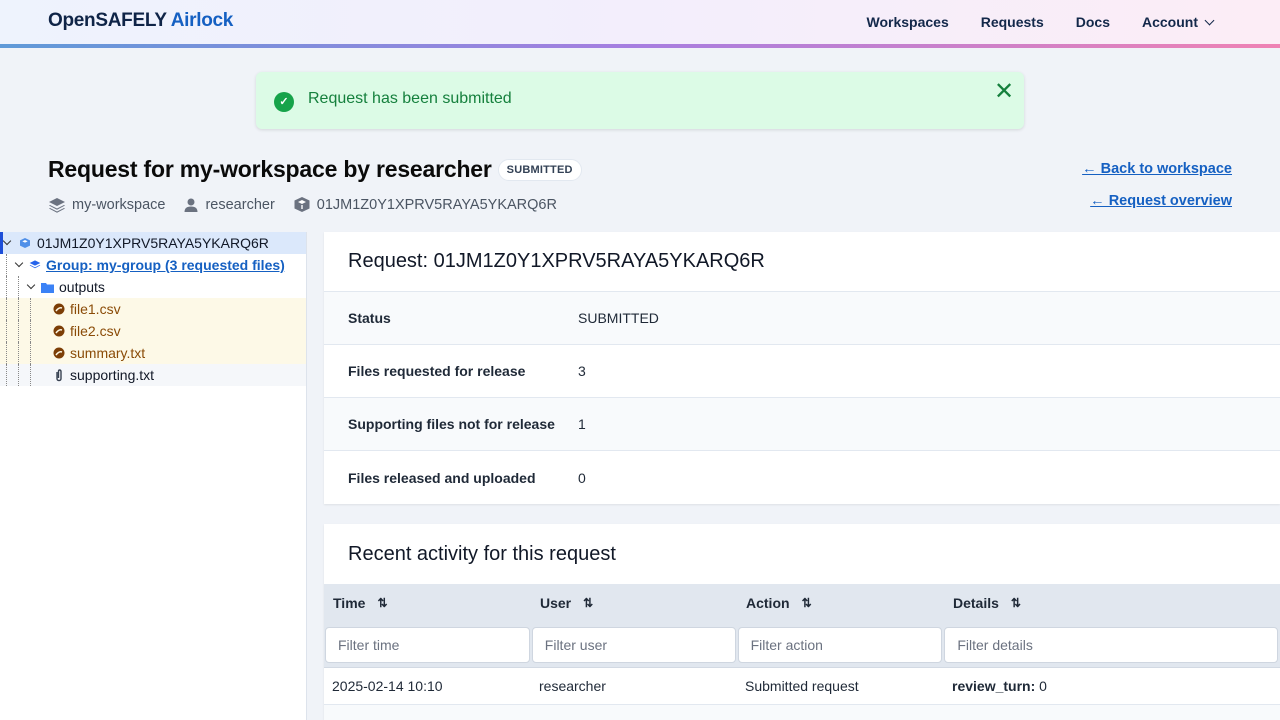  I want to click on nav-account-label: Account, so click(1170, 22).